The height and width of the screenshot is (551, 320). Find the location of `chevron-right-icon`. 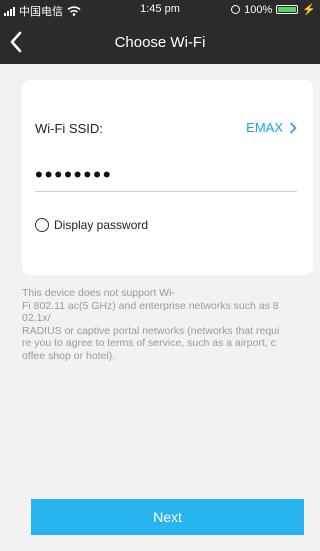

chevron-right-icon is located at coordinates (293, 127).